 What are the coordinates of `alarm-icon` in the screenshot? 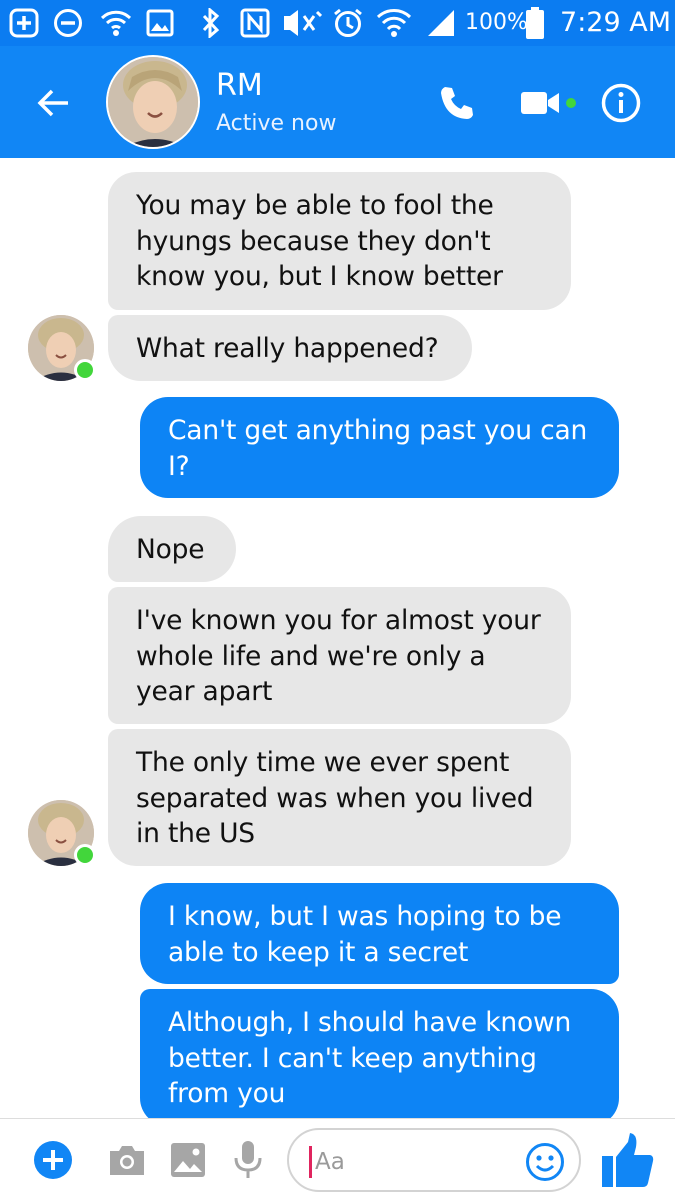 It's located at (348, 23).